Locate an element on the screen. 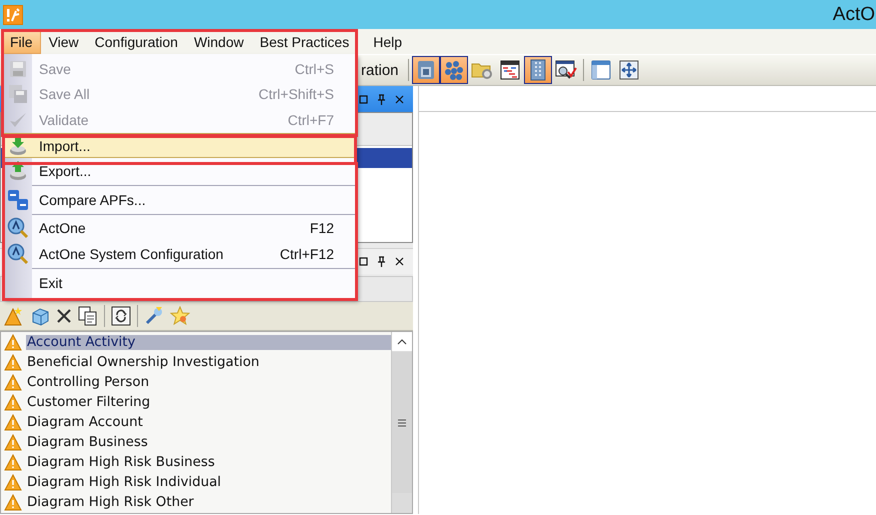 The height and width of the screenshot is (515, 876). menu-item: Help is located at coordinates (388, 42).